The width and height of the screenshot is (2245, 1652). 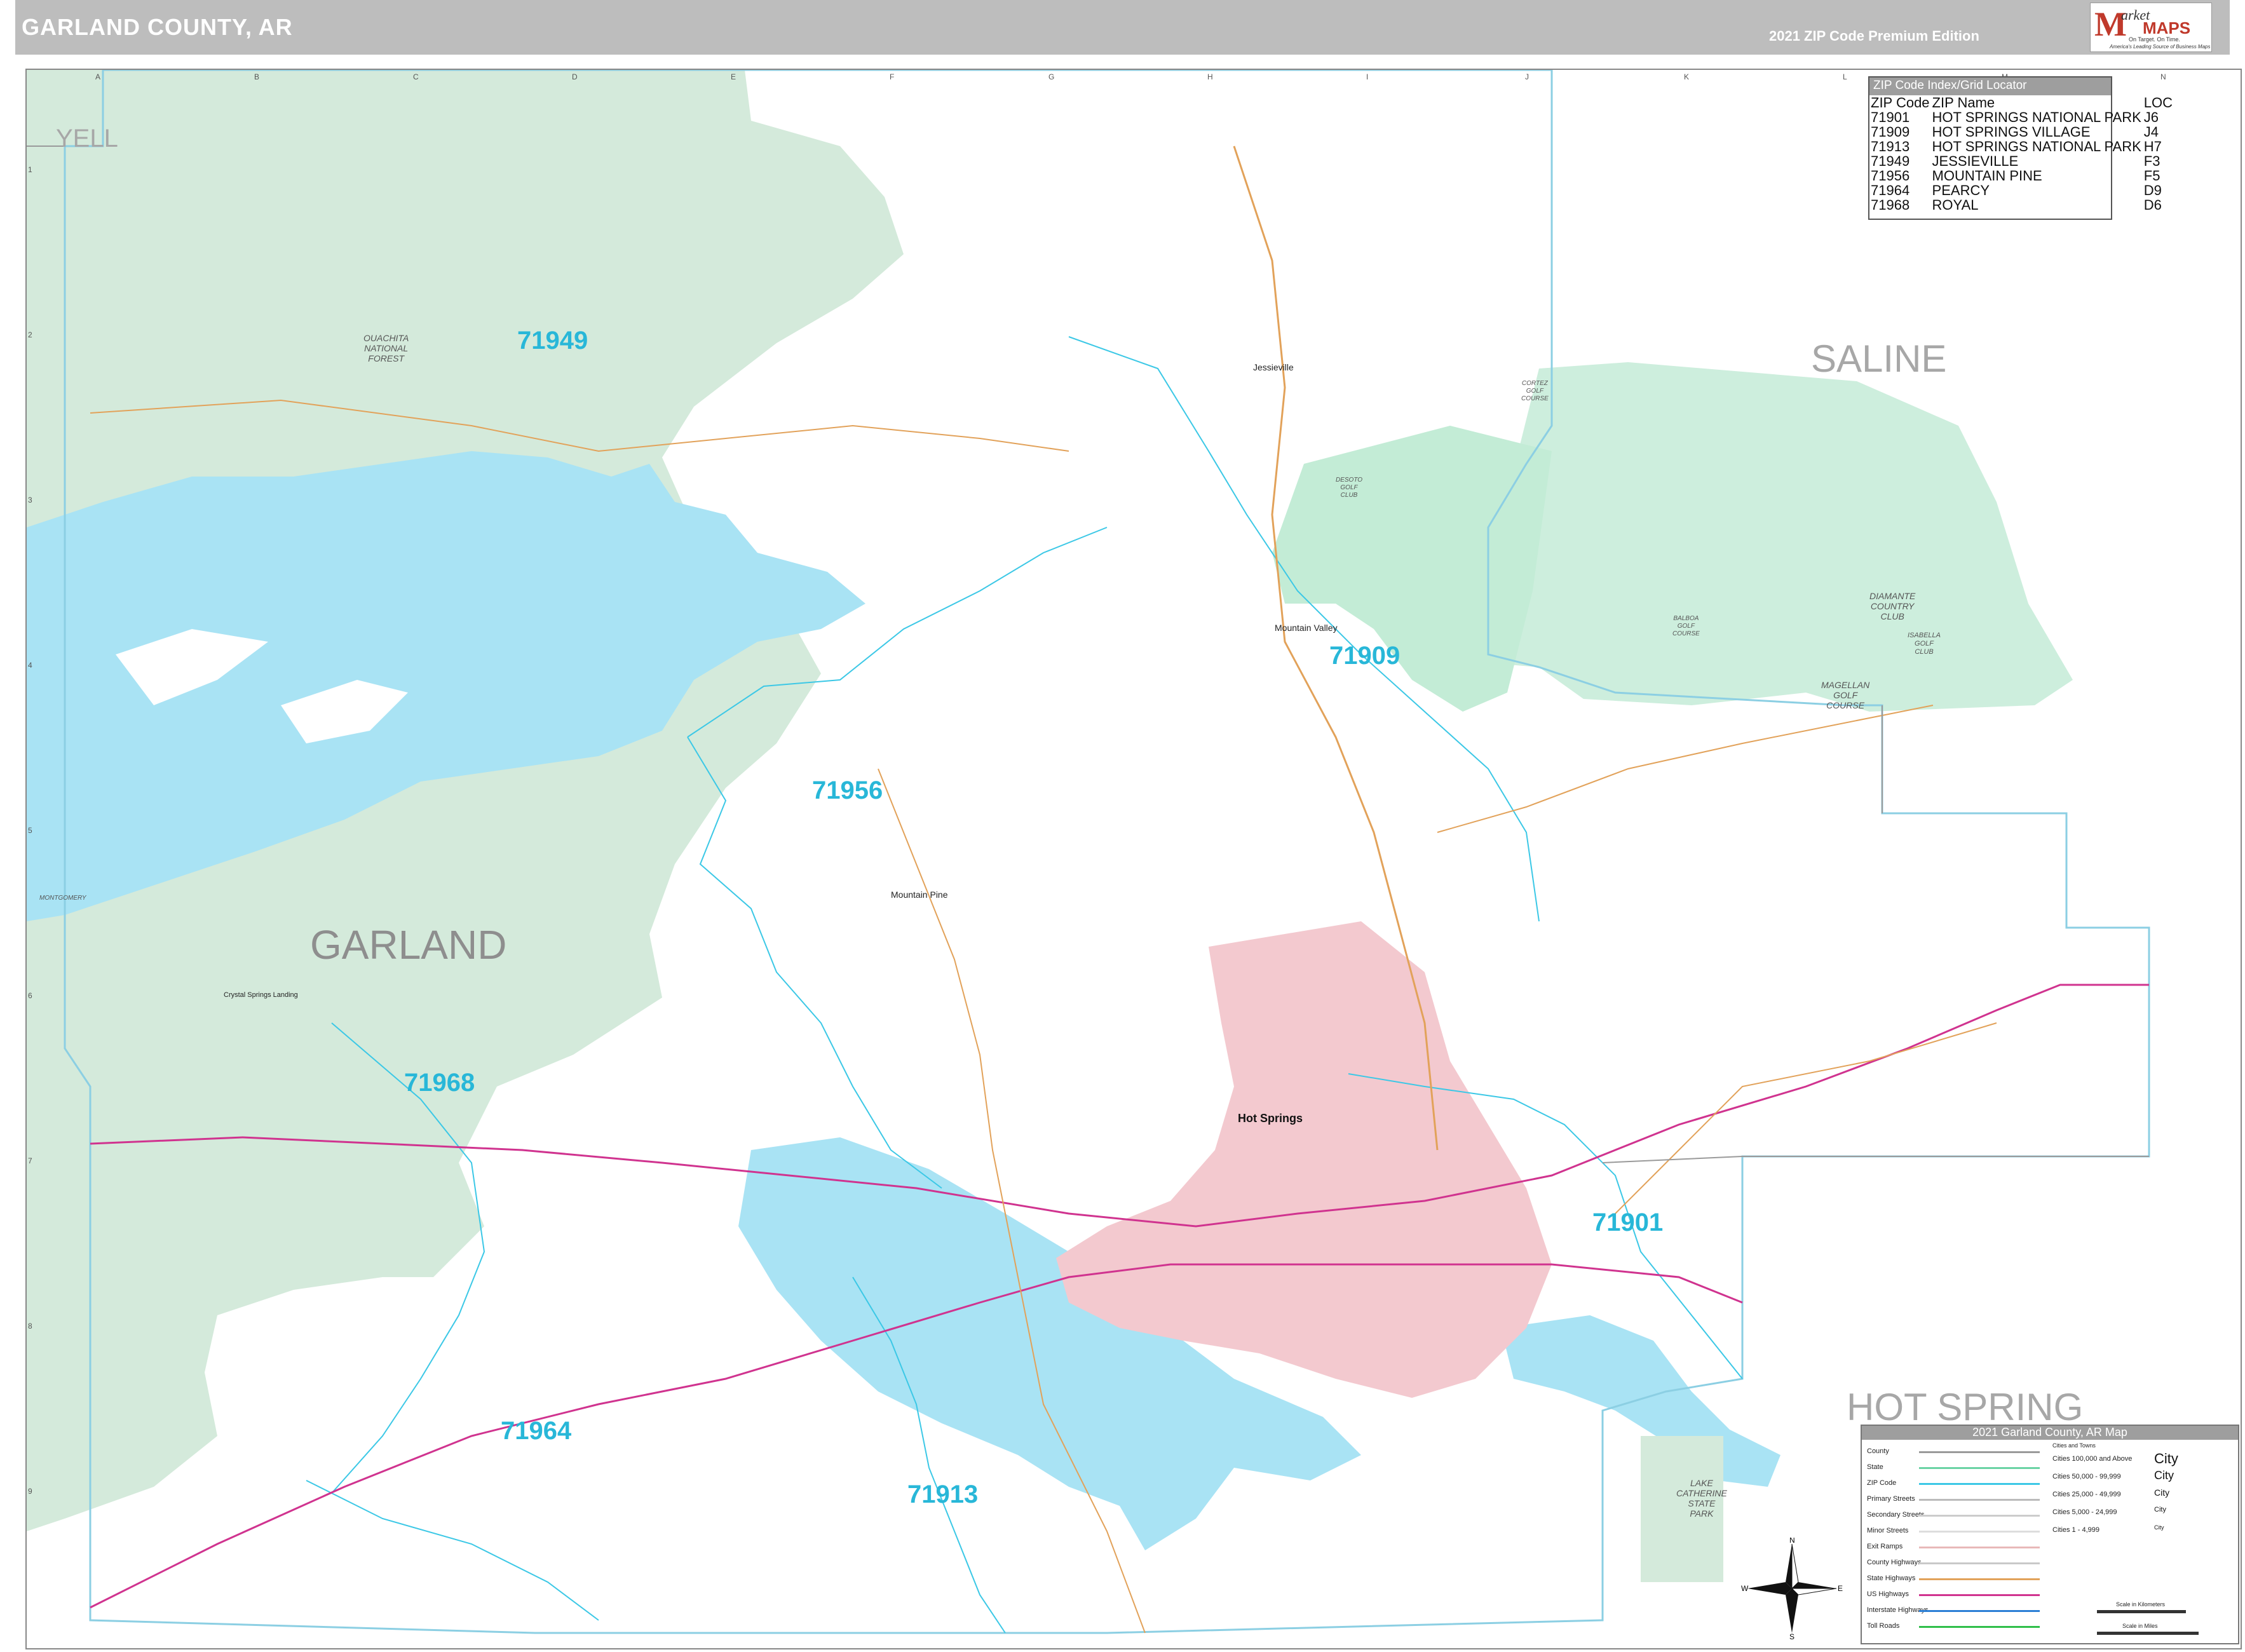 I want to click on city-label-jessieville: Jessieville, so click(x=1273, y=367).